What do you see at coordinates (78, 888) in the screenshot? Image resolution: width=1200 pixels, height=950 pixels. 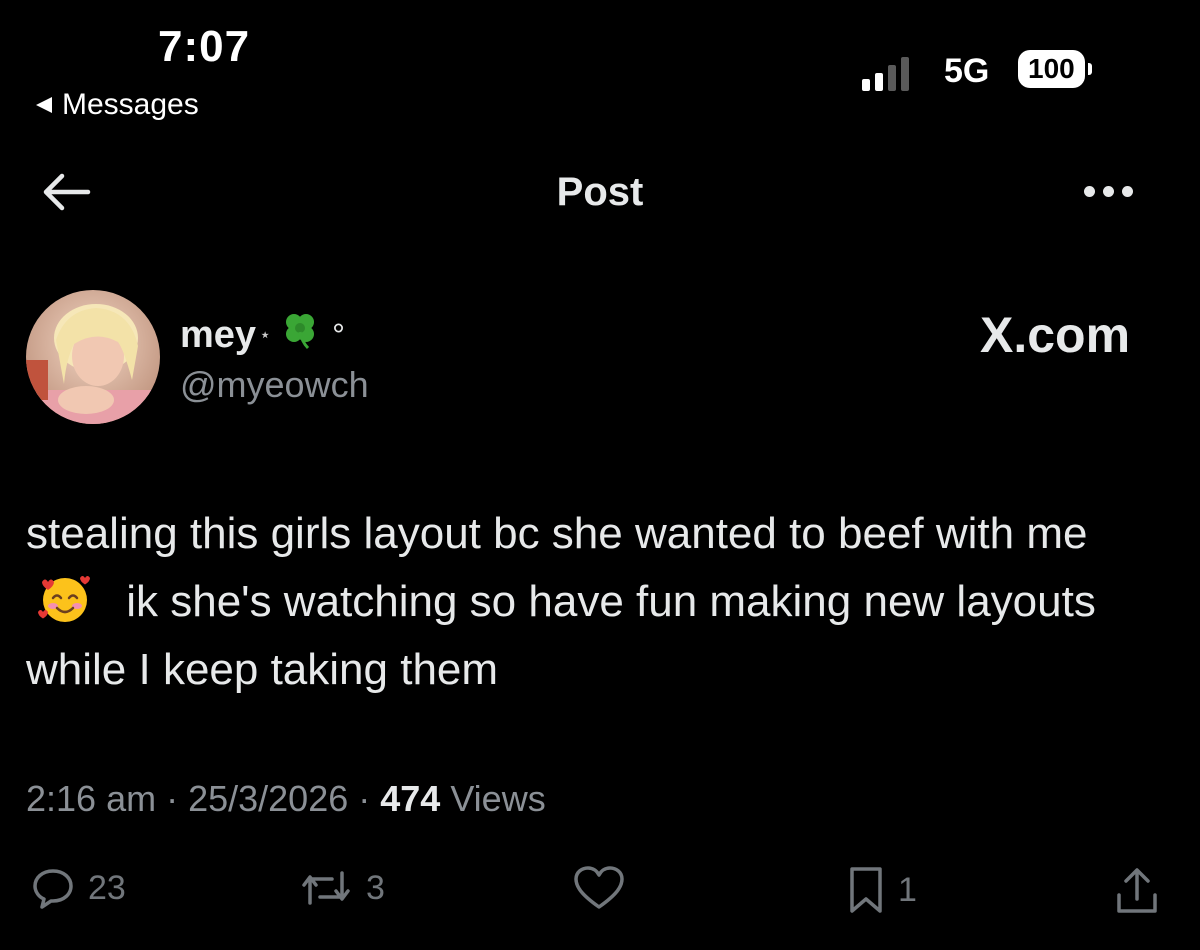 I see `reply-button: 23` at bounding box center [78, 888].